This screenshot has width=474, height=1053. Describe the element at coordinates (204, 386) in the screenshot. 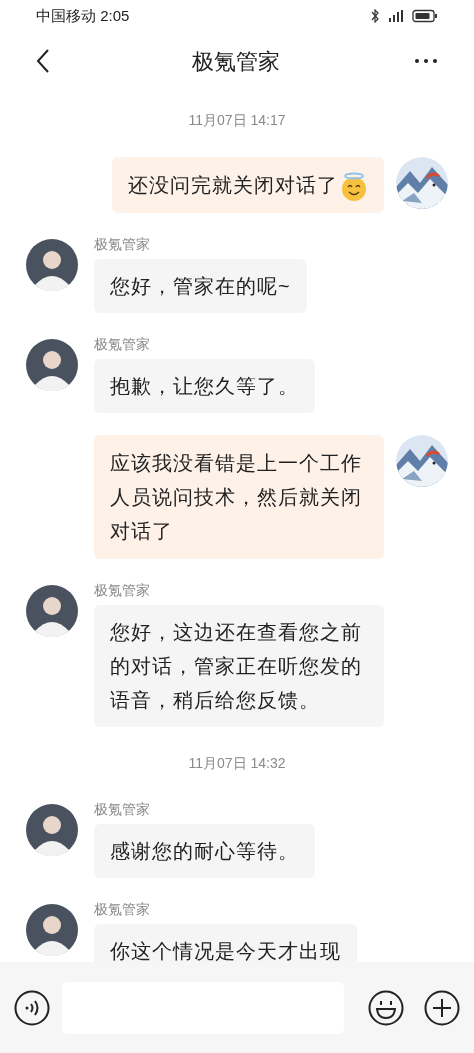

I see `message-bubble: 抱歉，让您久等了。` at that location.